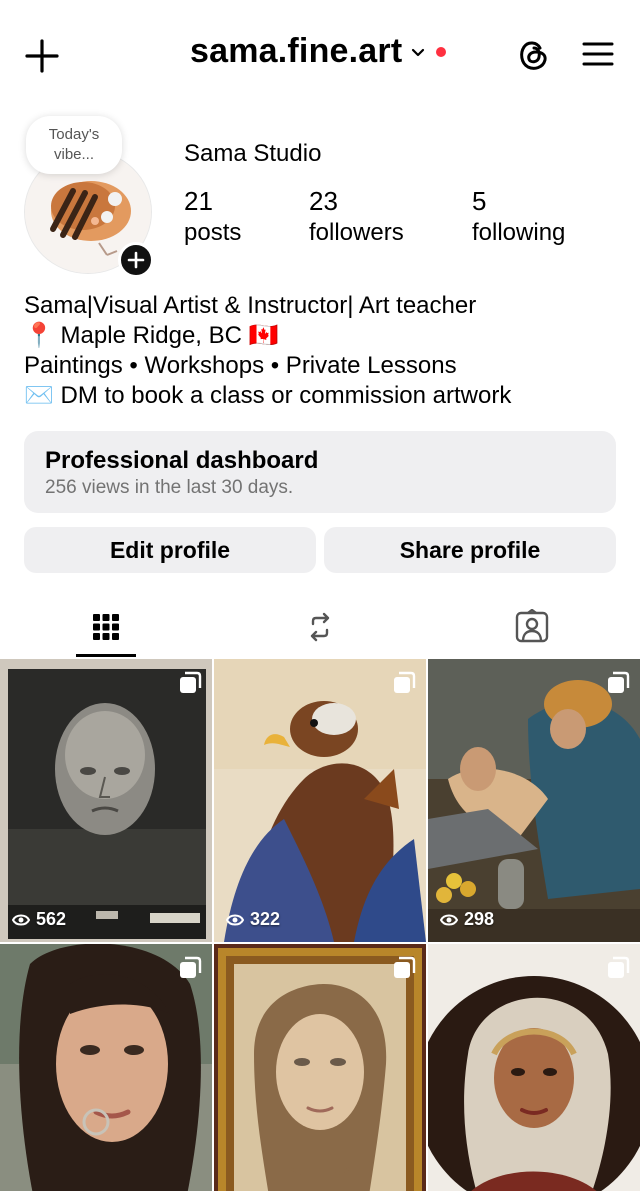 This screenshot has width=640, height=1191. I want to click on chevron-down-icon, so click(418, 52).